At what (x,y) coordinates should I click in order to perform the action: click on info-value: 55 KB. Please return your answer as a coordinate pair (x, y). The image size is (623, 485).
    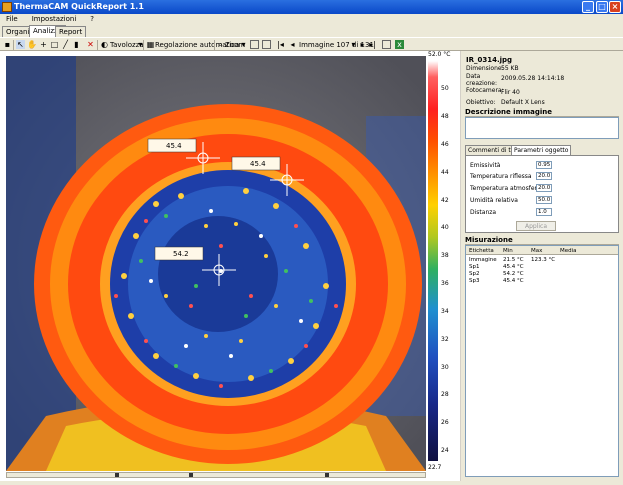
    Looking at the image, I should click on (510, 68).